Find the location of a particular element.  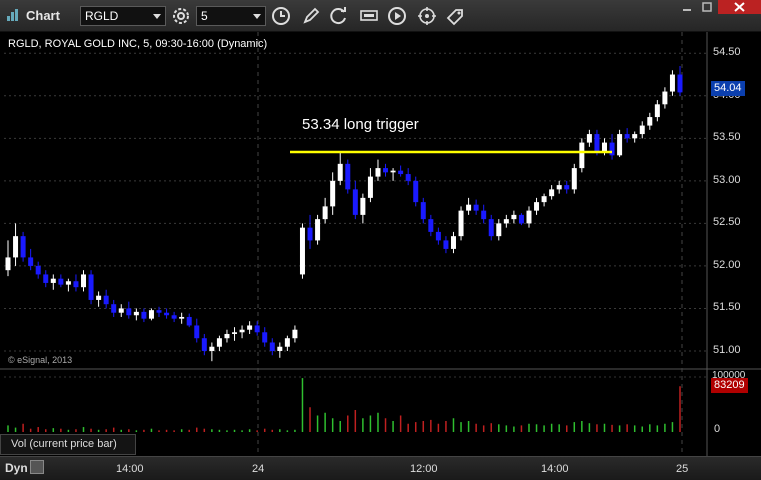

price-tick-label: 53.00 is located at coordinates (727, 179).